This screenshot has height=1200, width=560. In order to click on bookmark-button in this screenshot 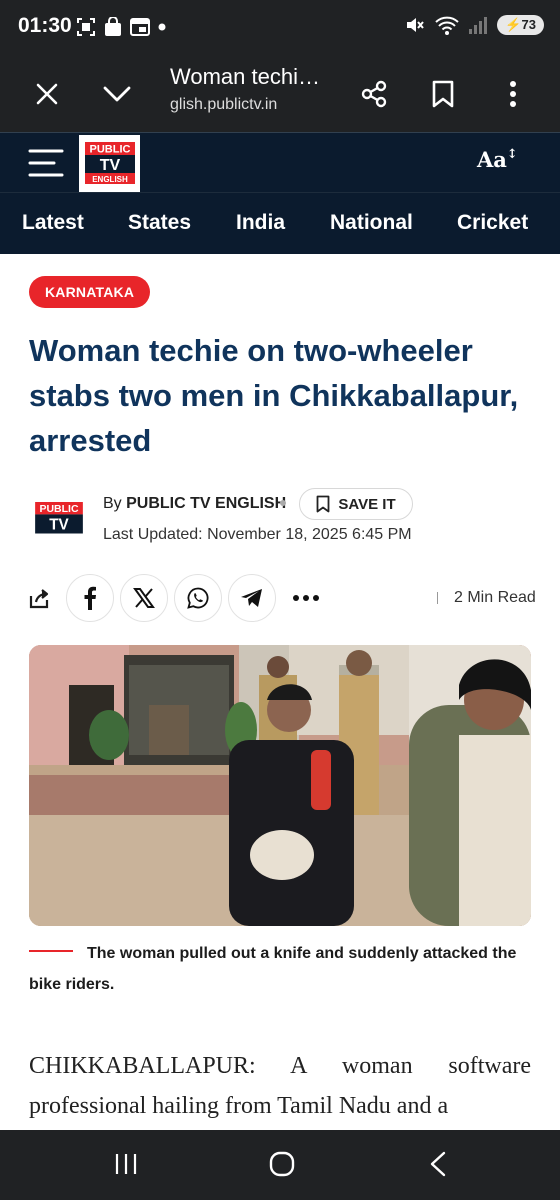, I will do `click(443, 94)`.